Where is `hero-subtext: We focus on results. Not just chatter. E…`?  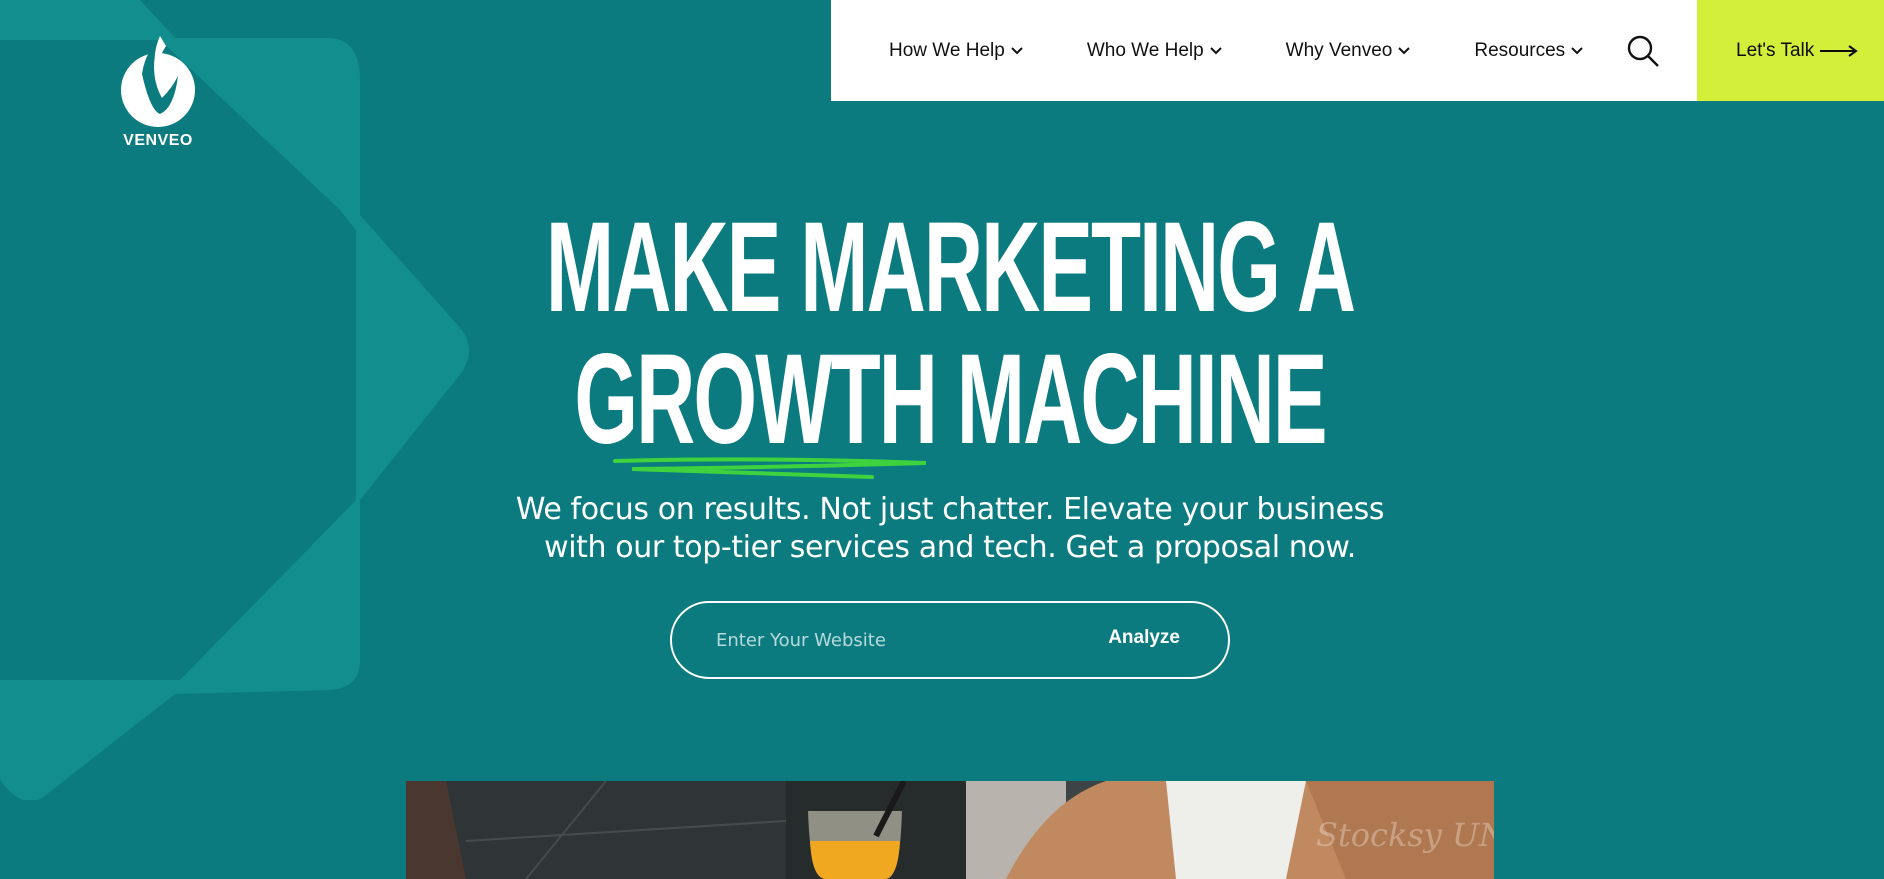 hero-subtext: We focus on results. Not just chatter. E… is located at coordinates (950, 528).